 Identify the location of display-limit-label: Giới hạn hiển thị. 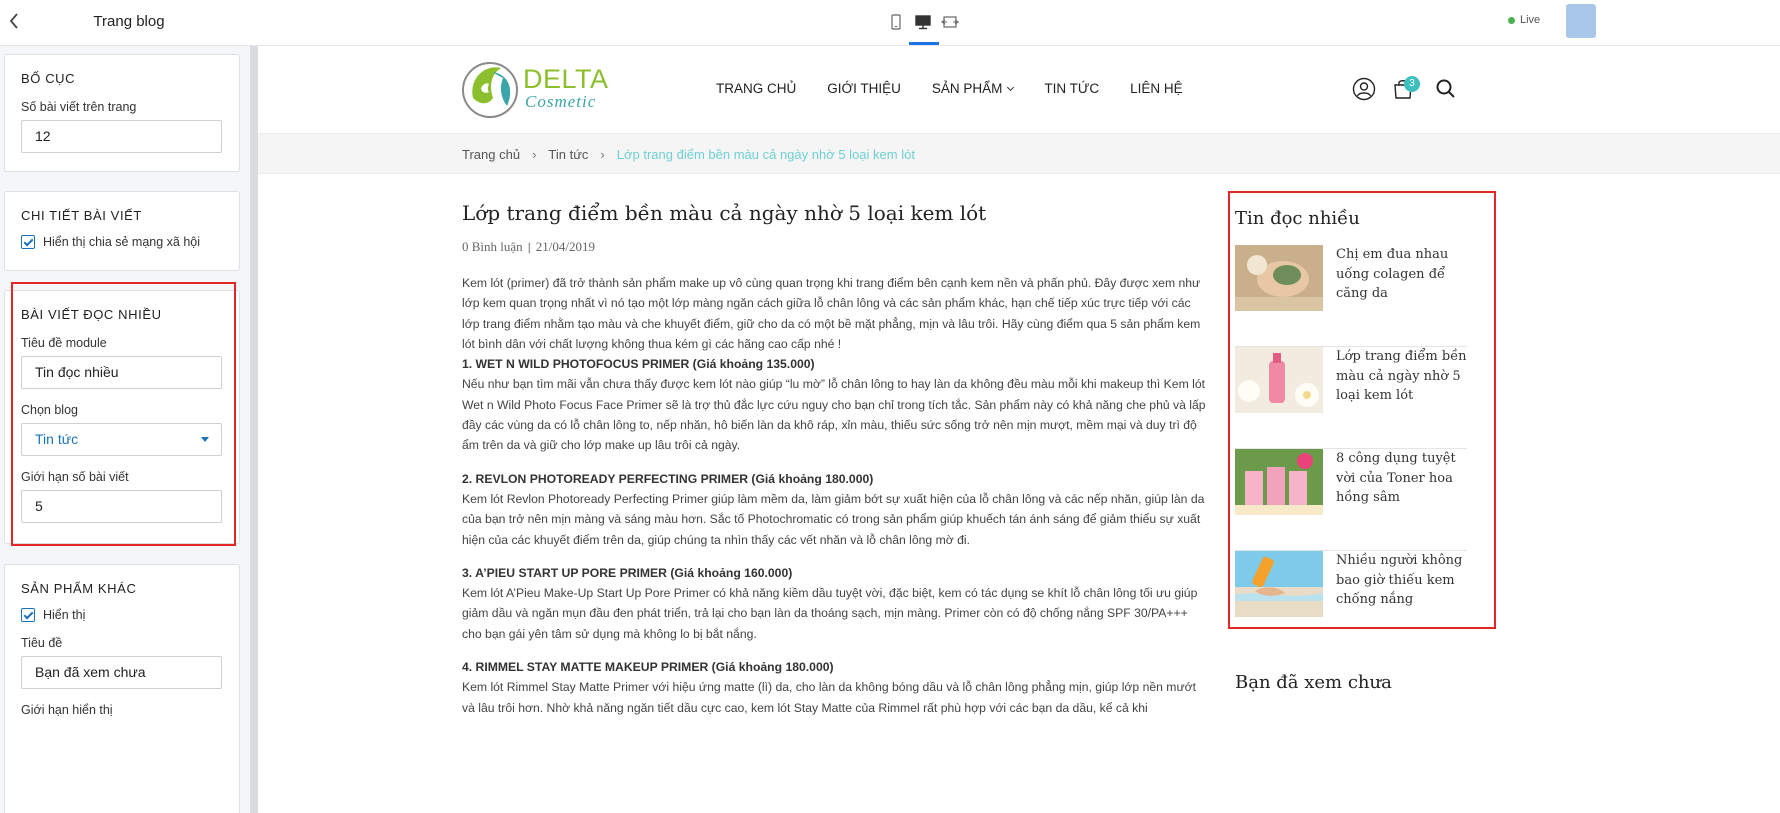
(67, 710).